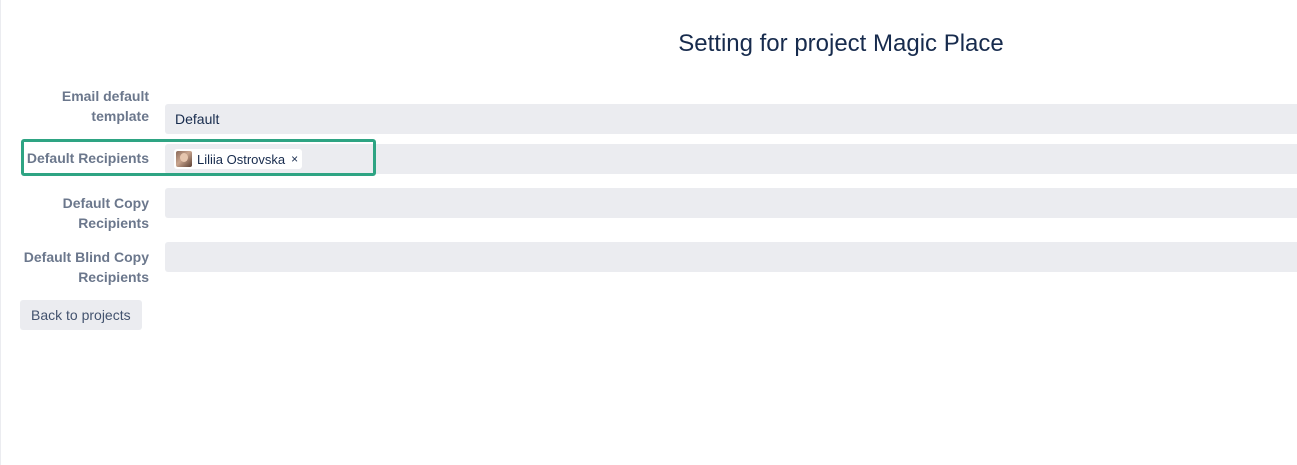  I want to click on back-to-projects-button: Back to projects, so click(81, 315).